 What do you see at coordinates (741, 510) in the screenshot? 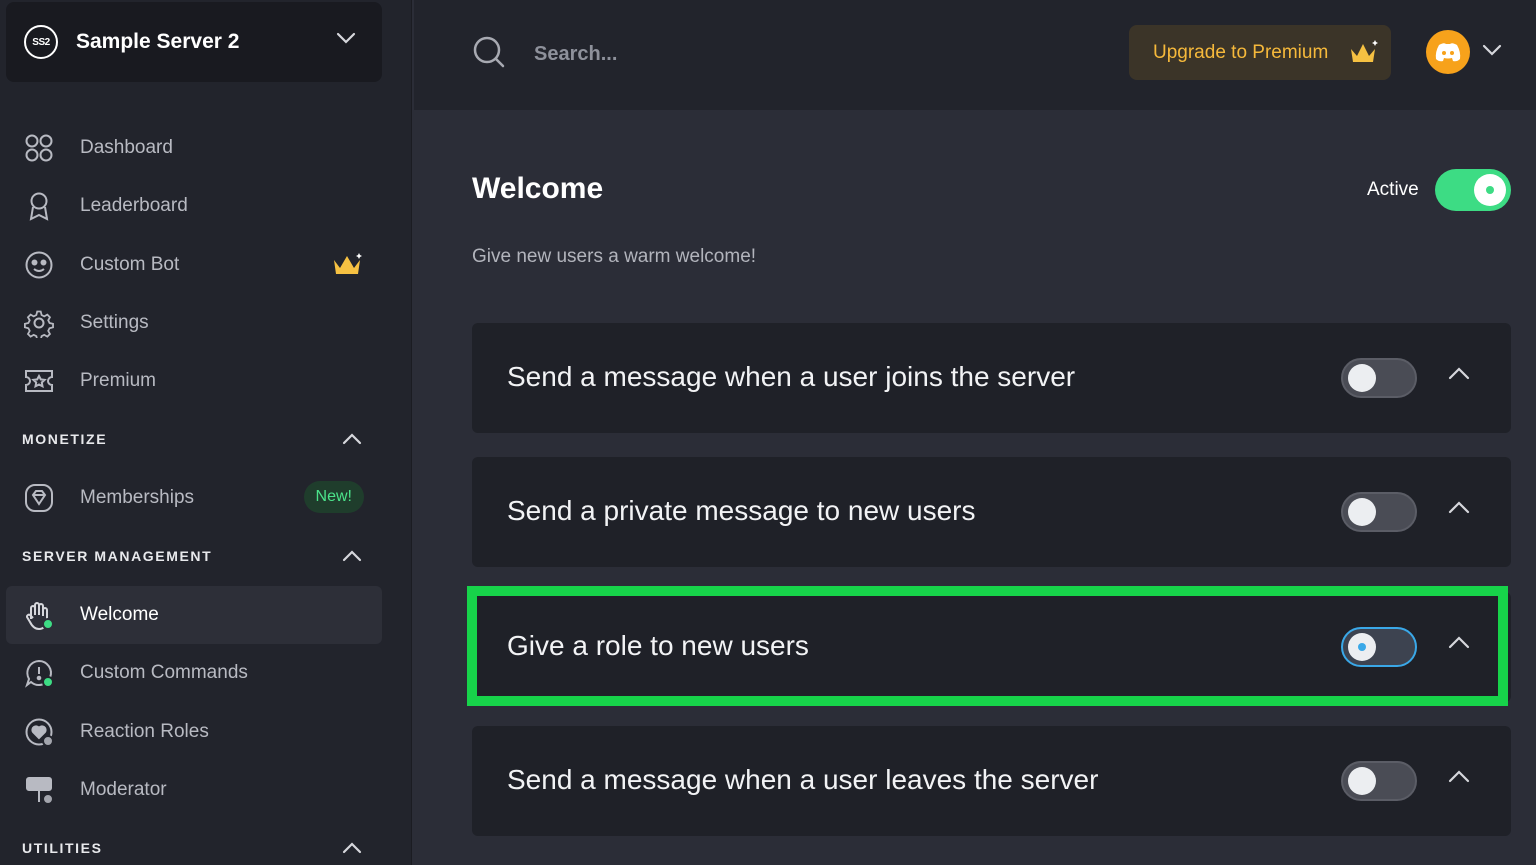
I see `option-label: Send a private message to new users` at bounding box center [741, 510].